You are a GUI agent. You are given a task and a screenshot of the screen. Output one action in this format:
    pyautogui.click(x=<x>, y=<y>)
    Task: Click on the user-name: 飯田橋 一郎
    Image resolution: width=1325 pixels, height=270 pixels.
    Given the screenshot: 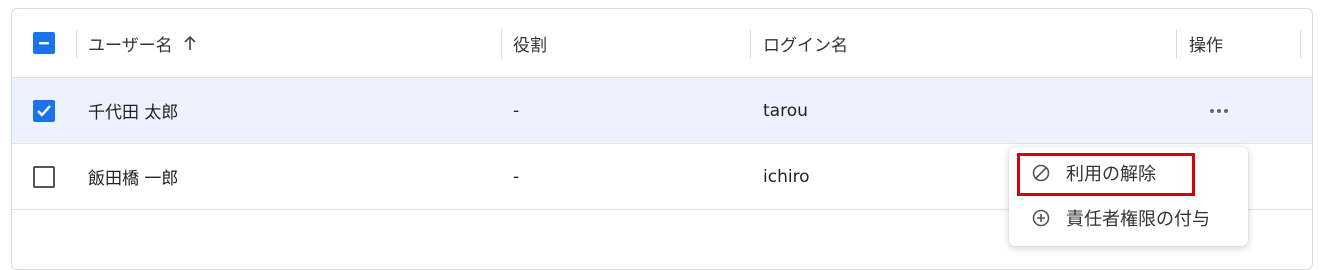 What is the action you would take?
    pyautogui.click(x=133, y=179)
    